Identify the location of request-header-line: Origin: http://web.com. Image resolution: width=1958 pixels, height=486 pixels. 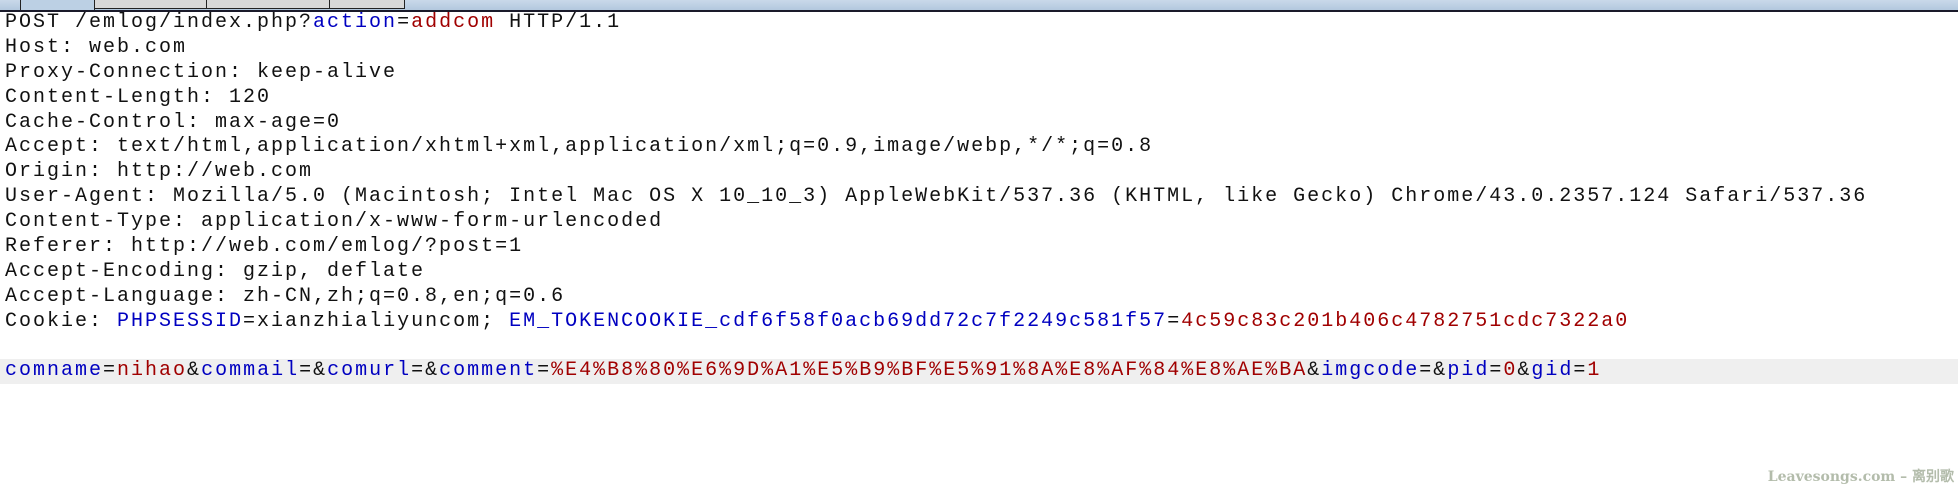
(979, 172).